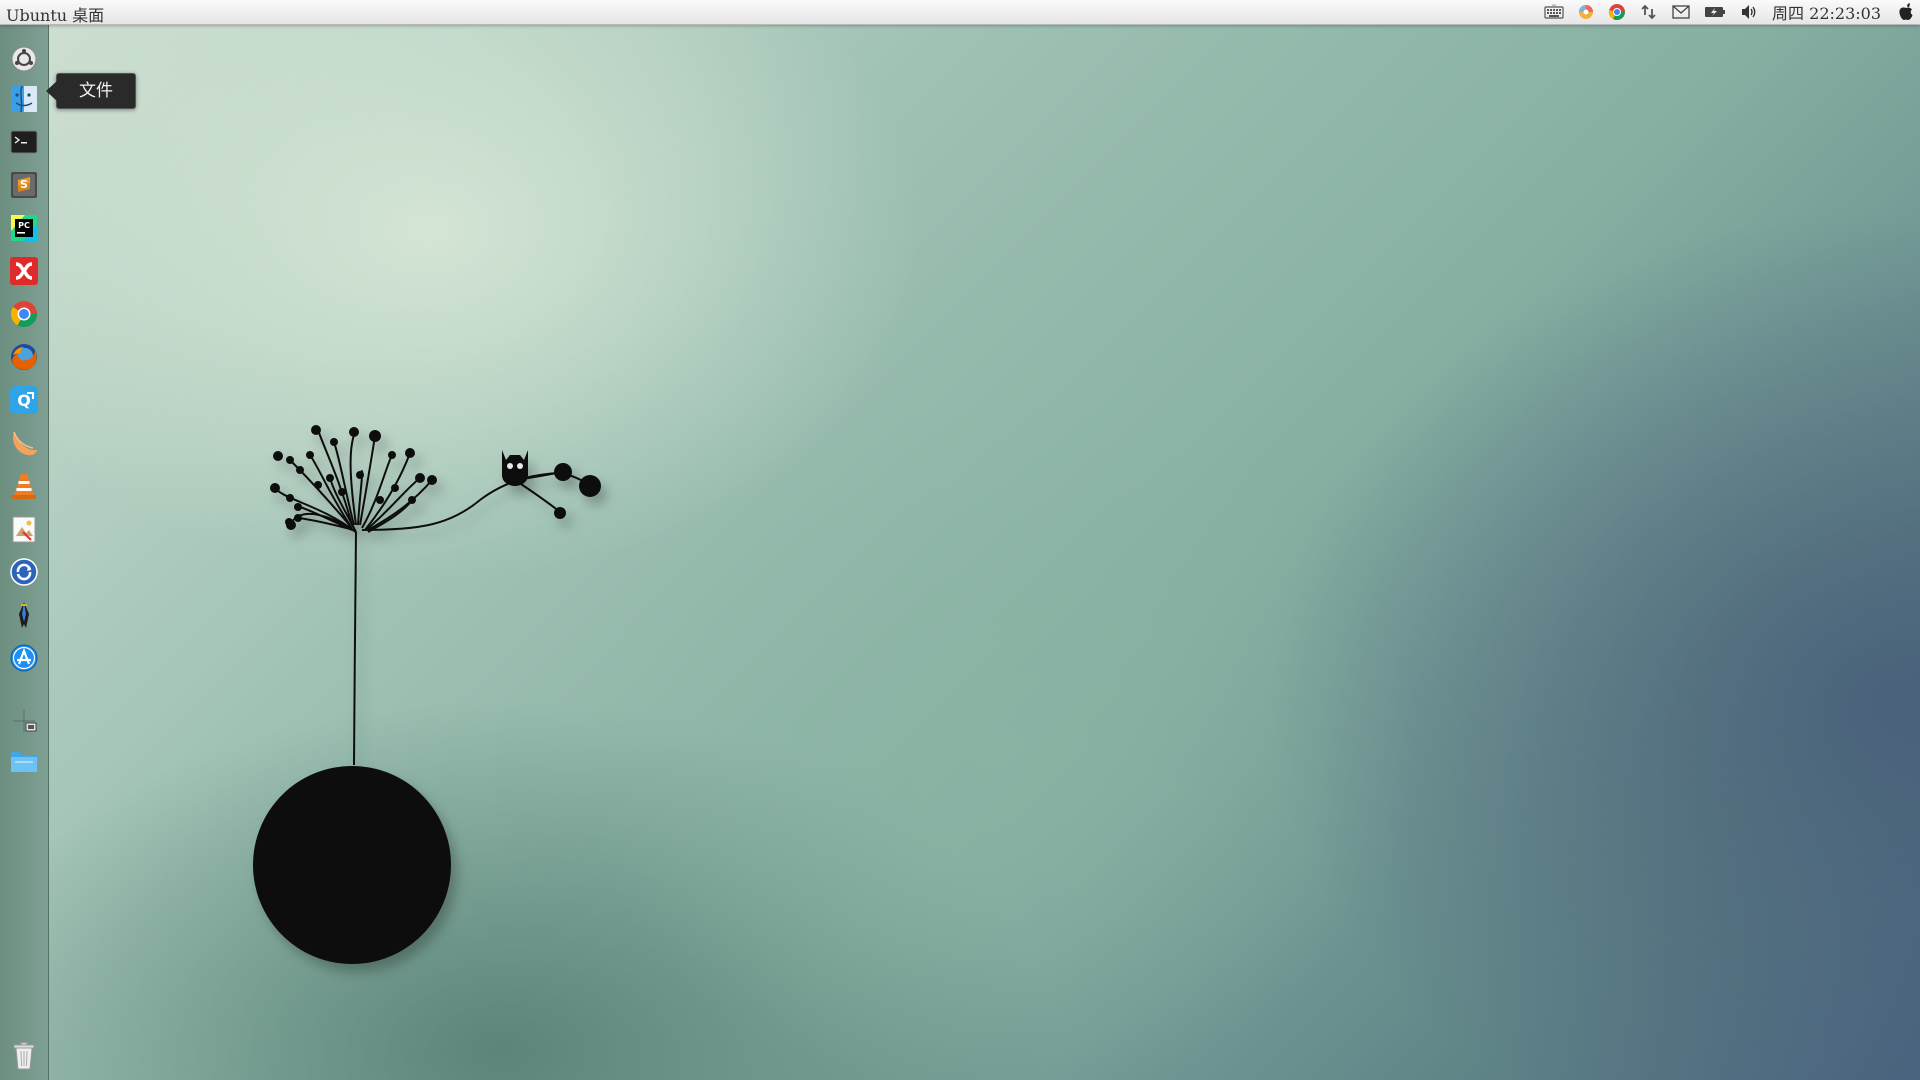 This screenshot has height=1080, width=1920. I want to click on color-picker-icon, so click(1586, 12).